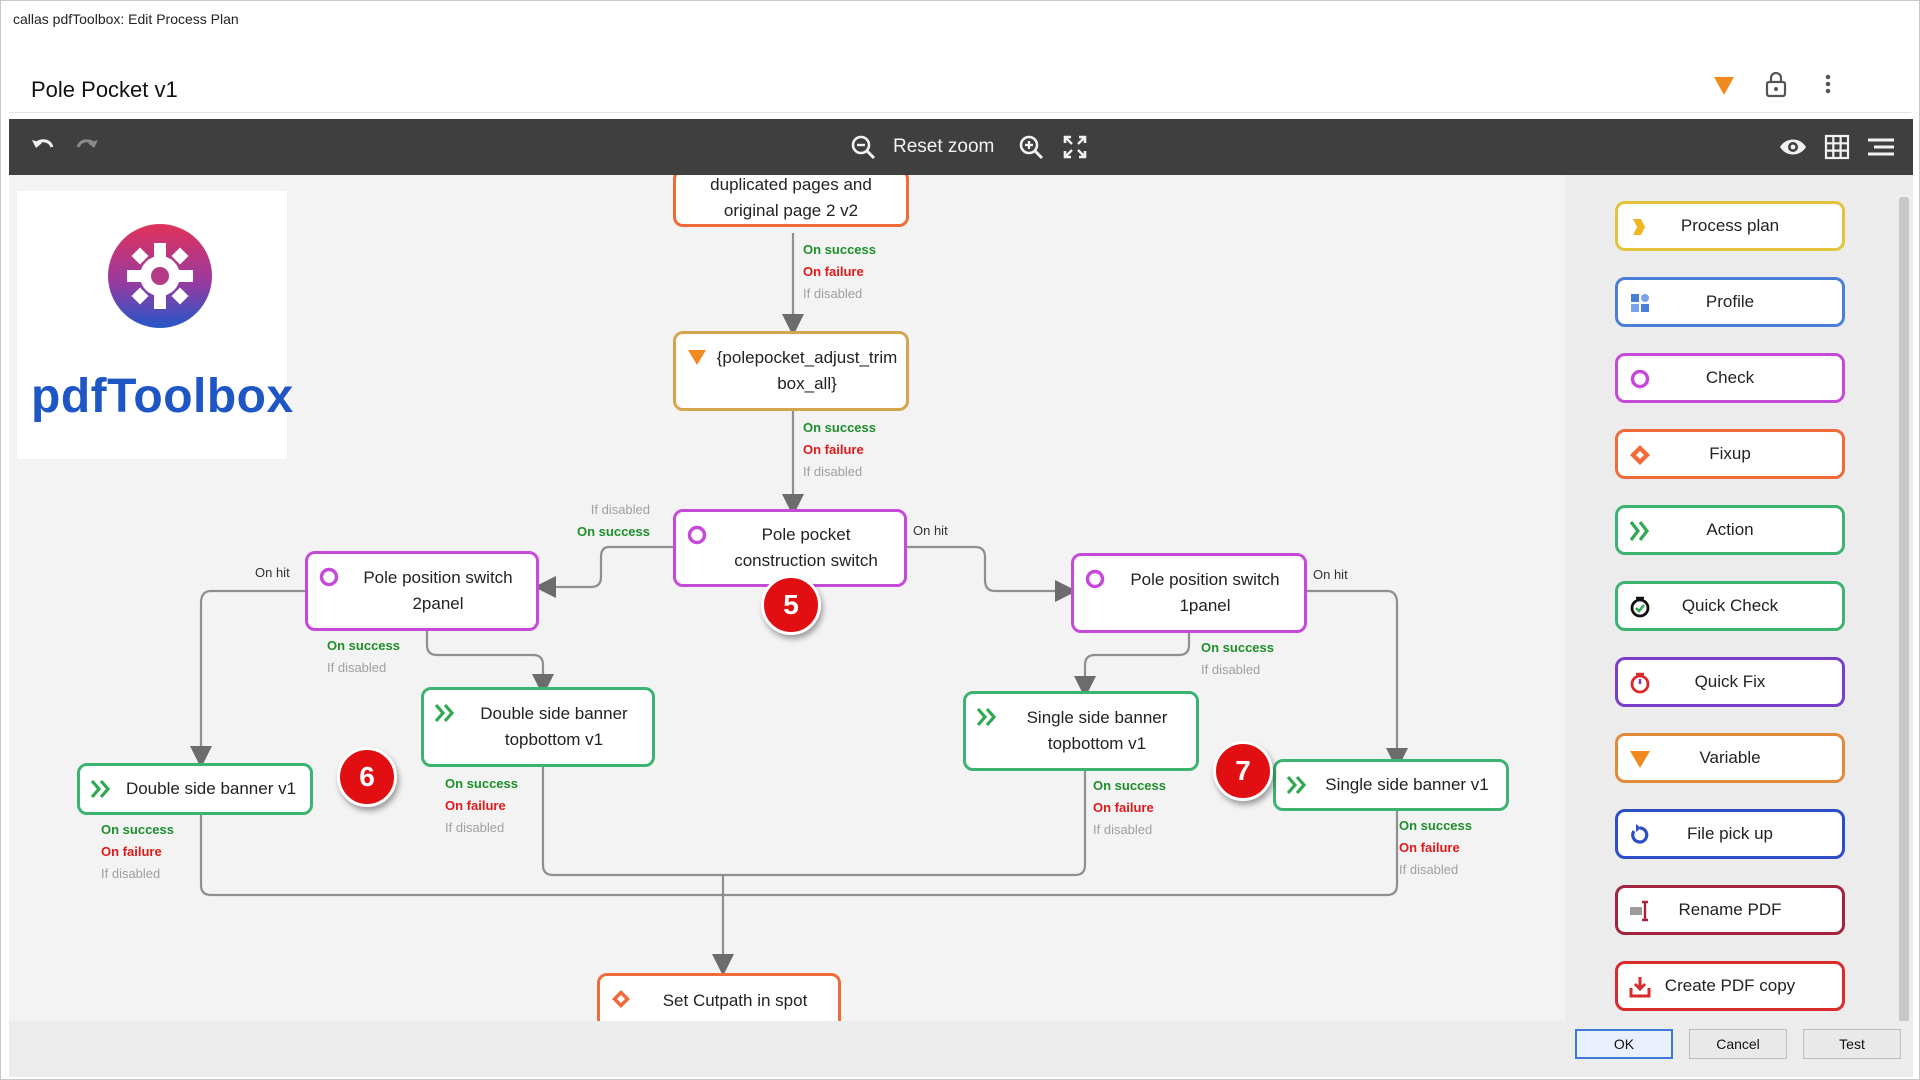 The image size is (1920, 1080). Describe the element at coordinates (363, 657) in the screenshot. I see `flow-labels-2panel: On success If disabled` at that location.